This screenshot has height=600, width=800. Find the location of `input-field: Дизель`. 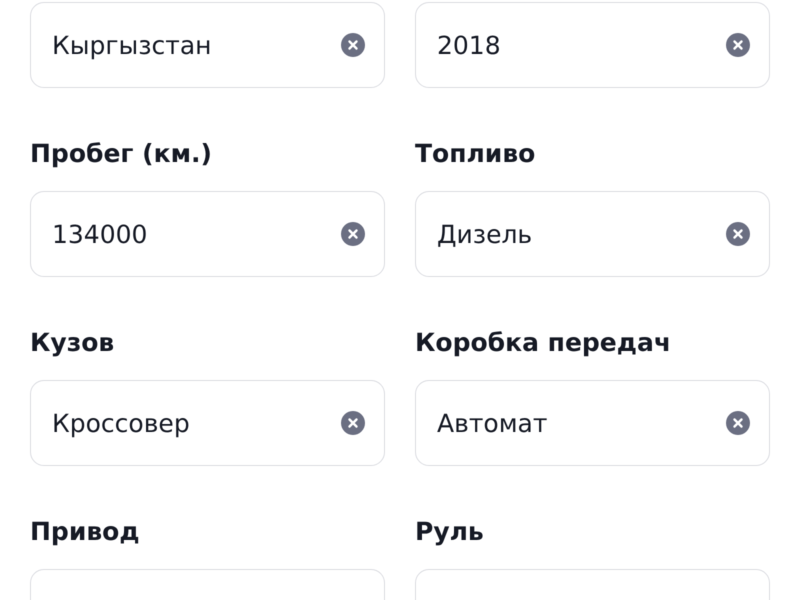

input-field: Дизель is located at coordinates (592, 234).